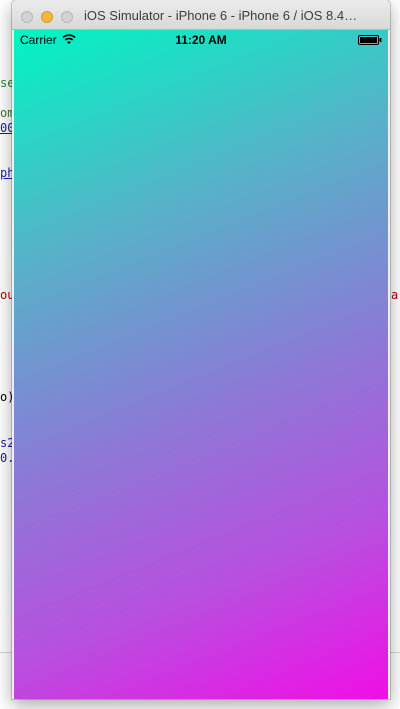  What do you see at coordinates (27, 17) in the screenshot?
I see `close-window-button` at bounding box center [27, 17].